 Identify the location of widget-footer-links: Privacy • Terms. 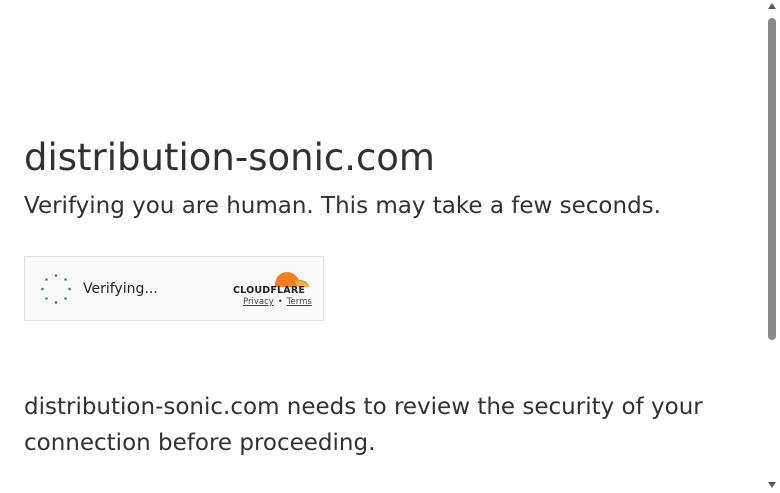
(277, 302).